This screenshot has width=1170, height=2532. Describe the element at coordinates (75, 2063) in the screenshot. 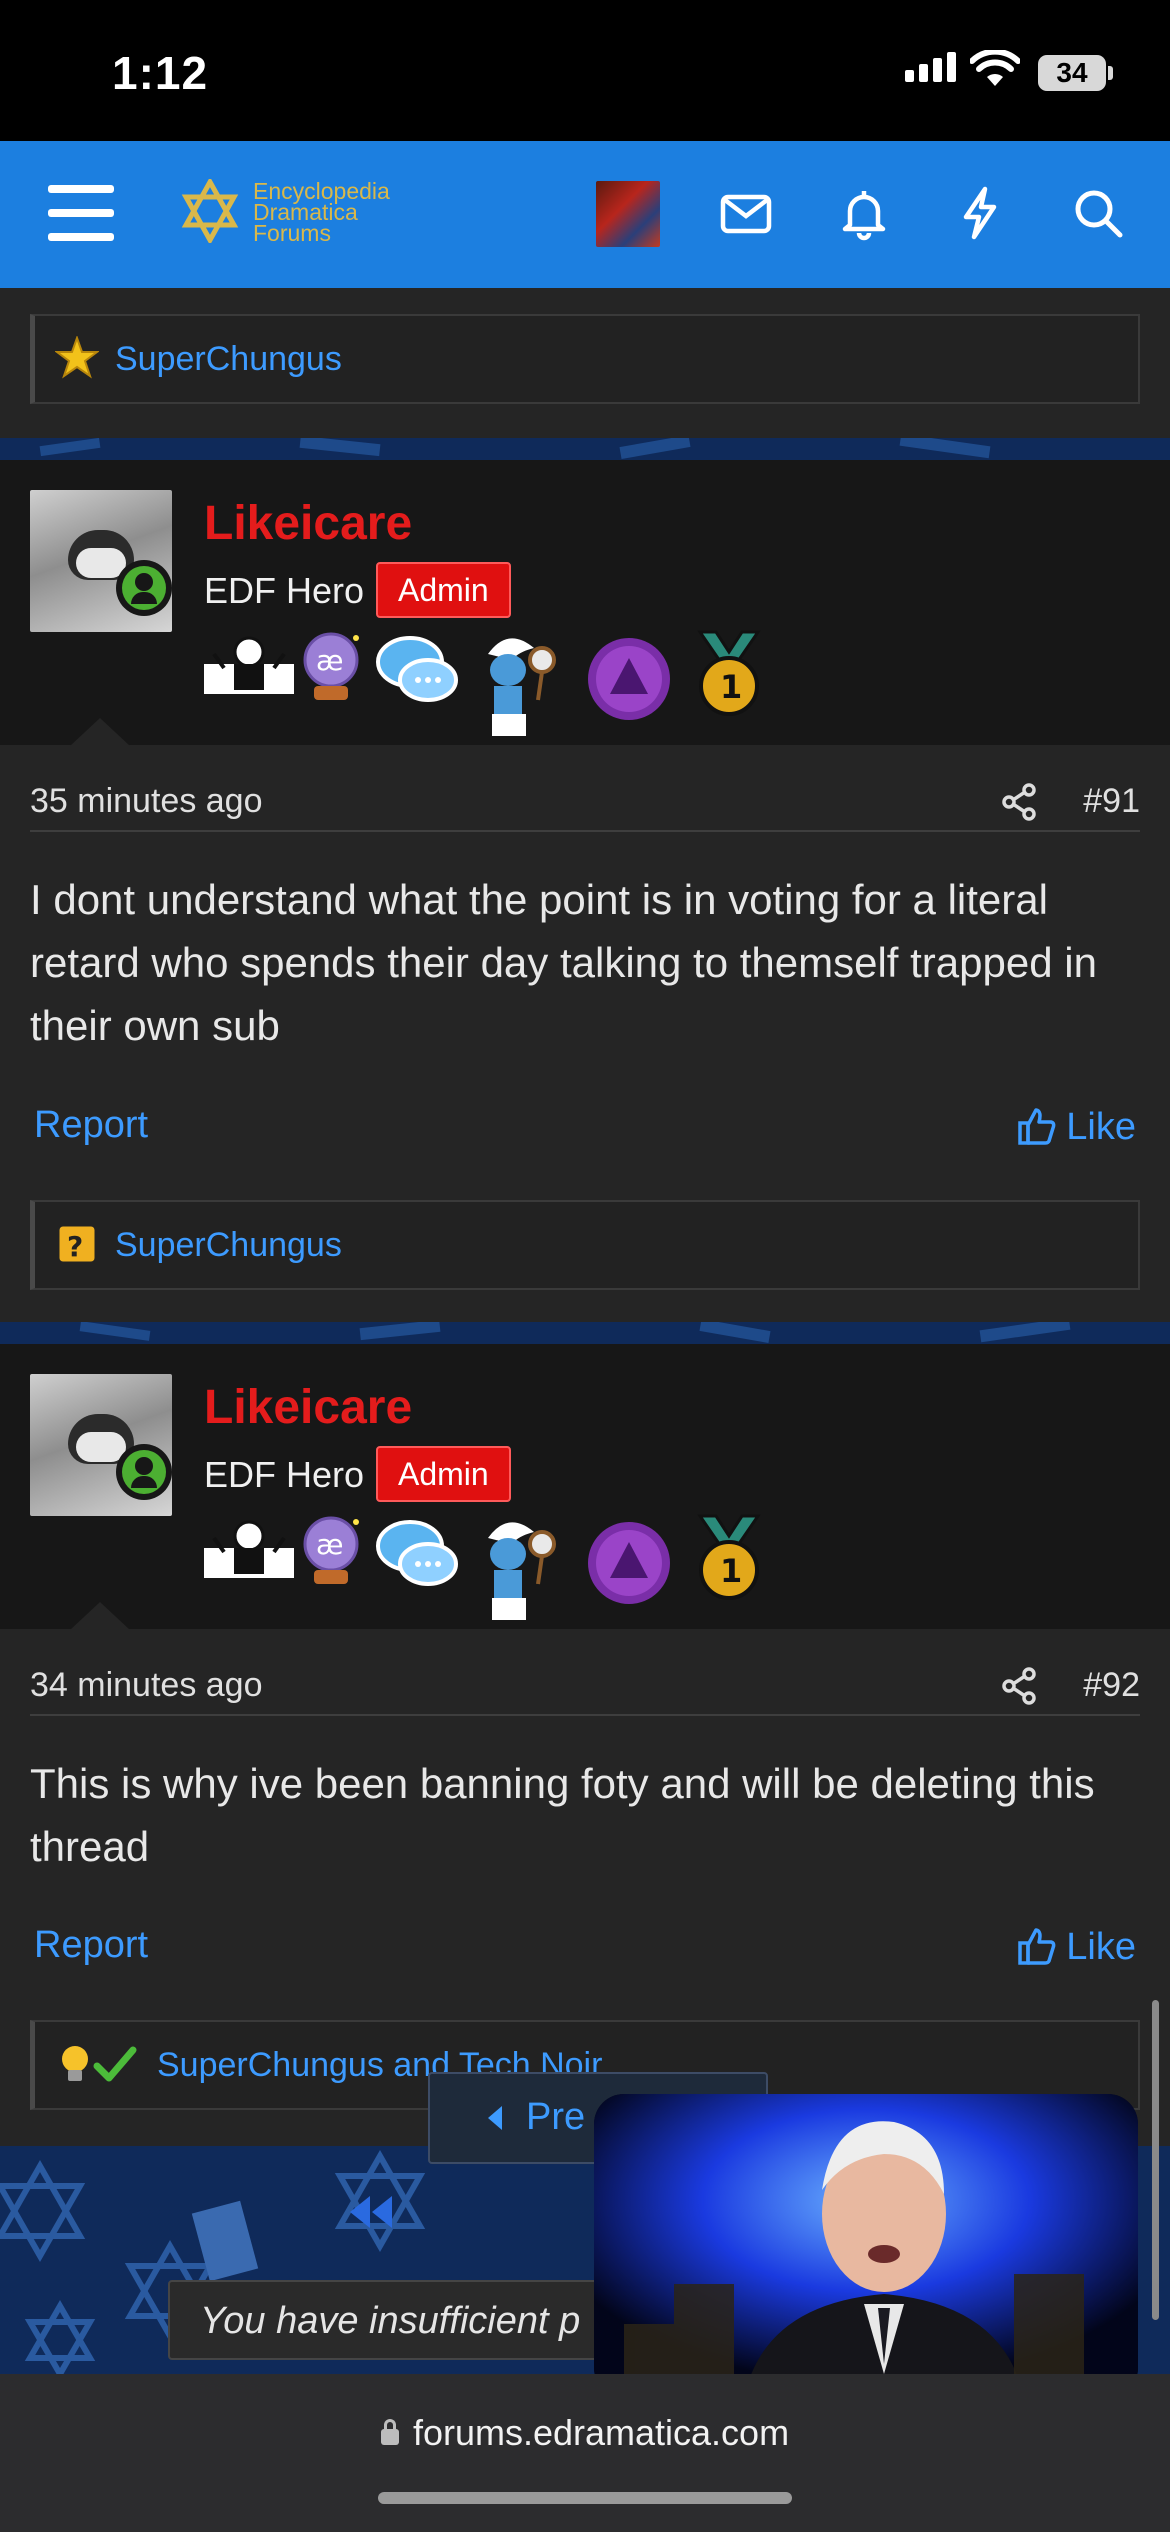

I see `lightbulb-icon` at that location.